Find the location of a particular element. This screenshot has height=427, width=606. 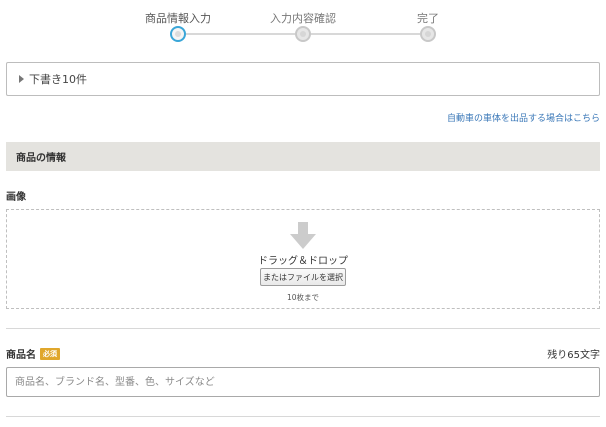

product-name-input is located at coordinates (303, 382).